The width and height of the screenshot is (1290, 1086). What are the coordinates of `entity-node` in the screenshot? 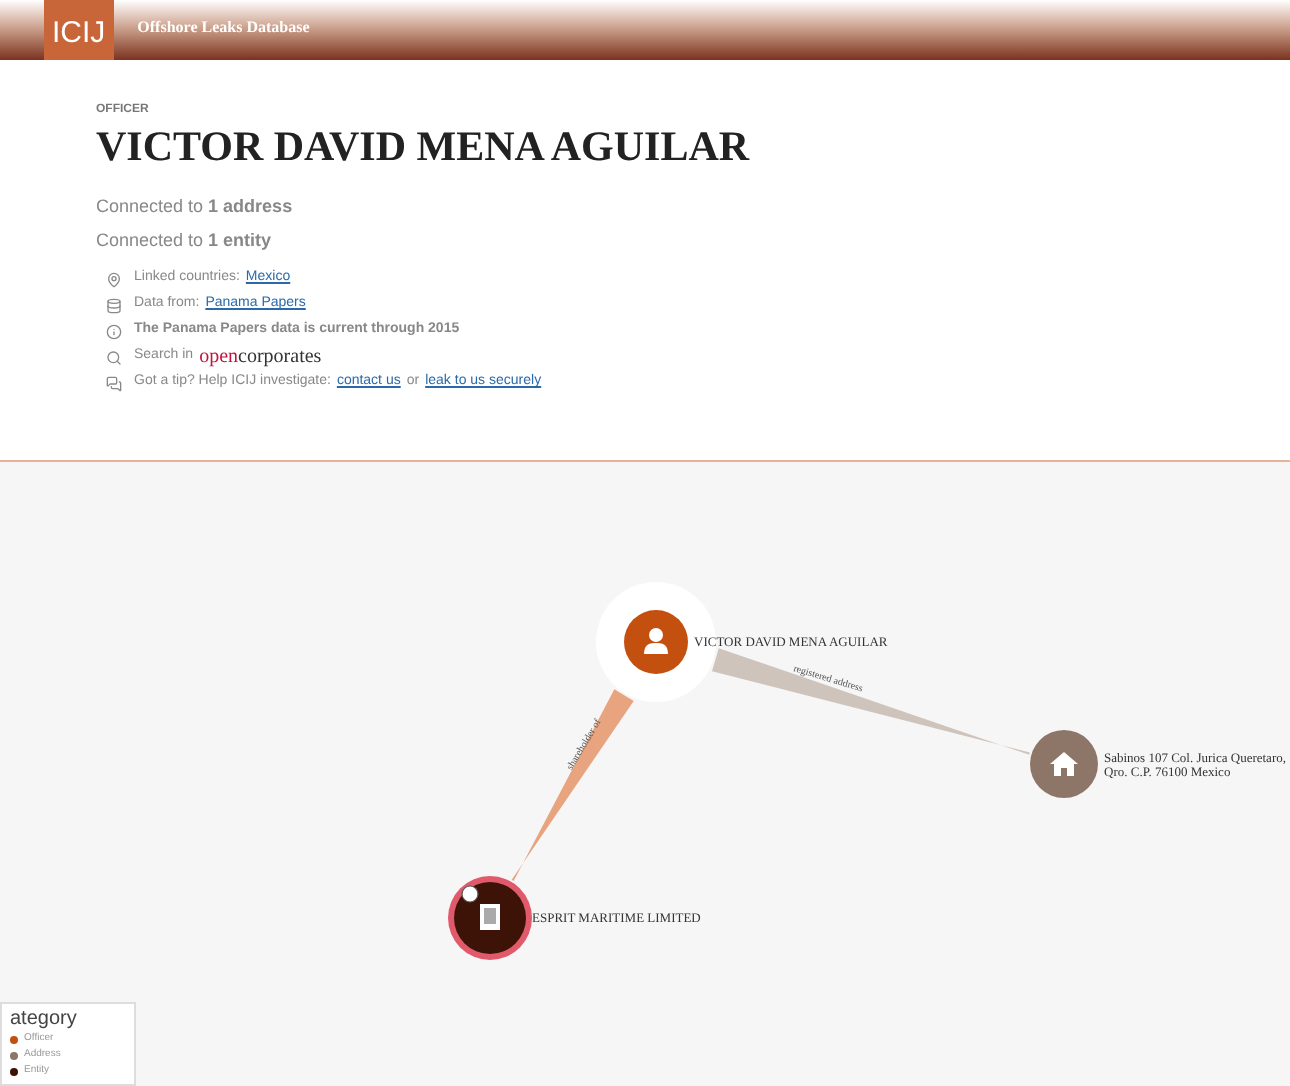 It's located at (490, 918).